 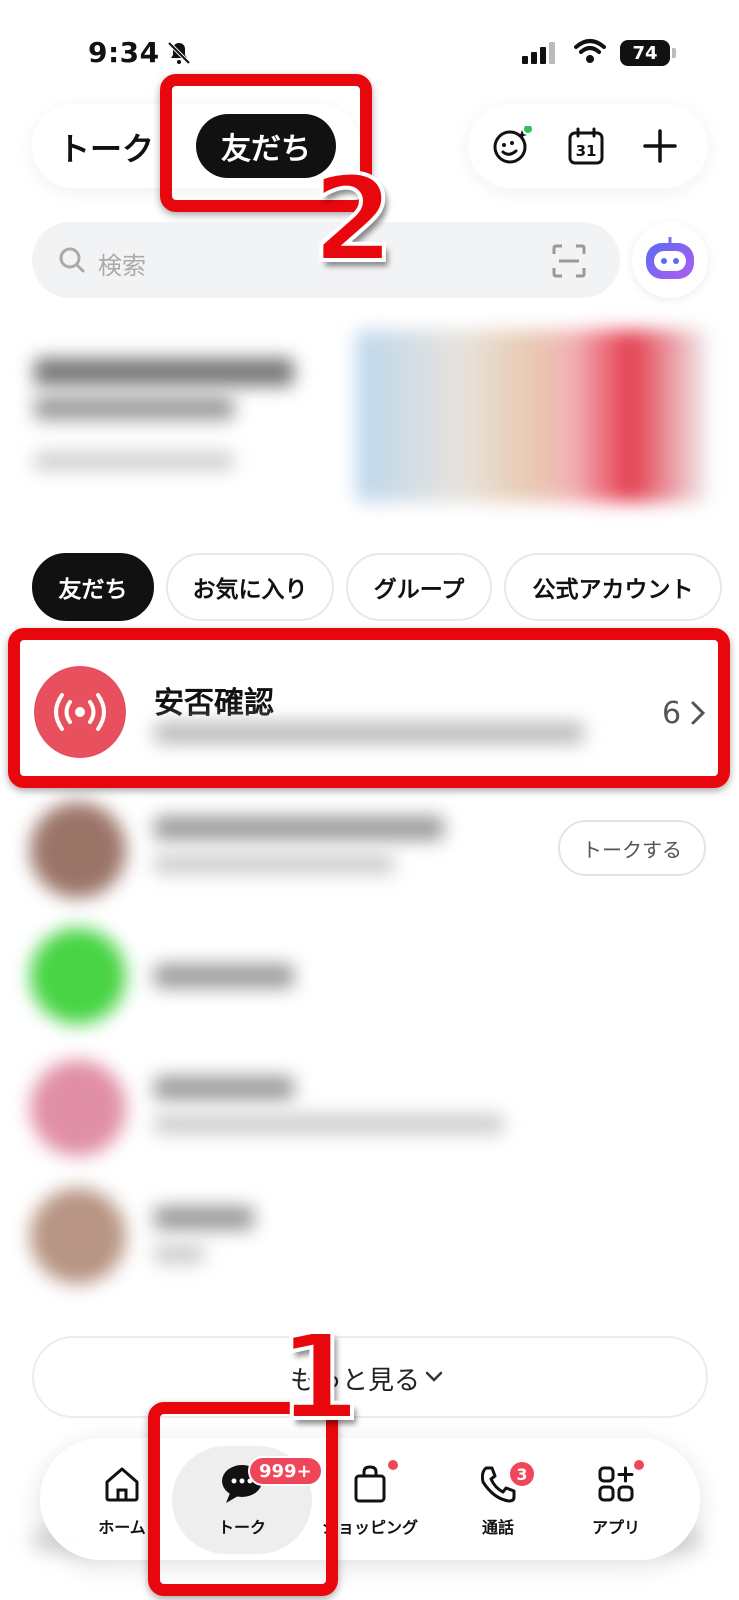 I want to click on nav-home-label: ホーム, so click(x=122, y=1527).